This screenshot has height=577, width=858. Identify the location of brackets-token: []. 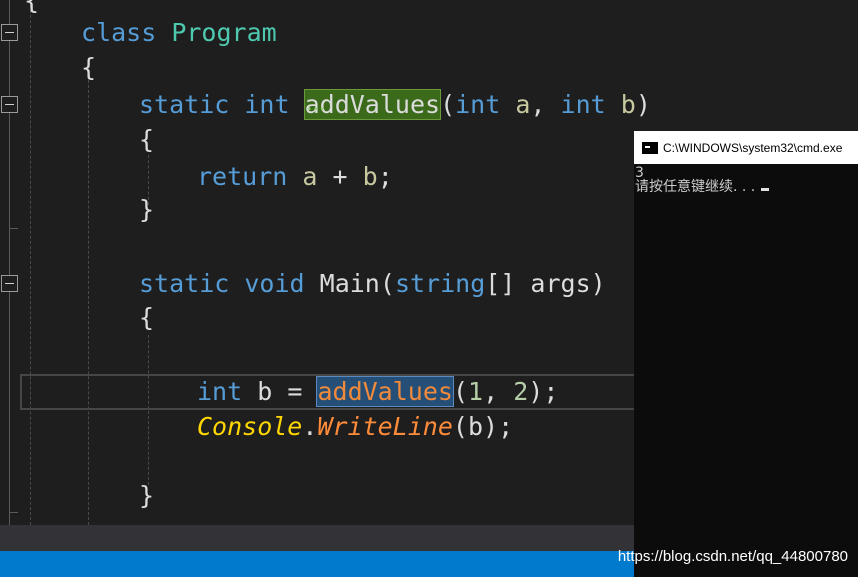
(500, 283).